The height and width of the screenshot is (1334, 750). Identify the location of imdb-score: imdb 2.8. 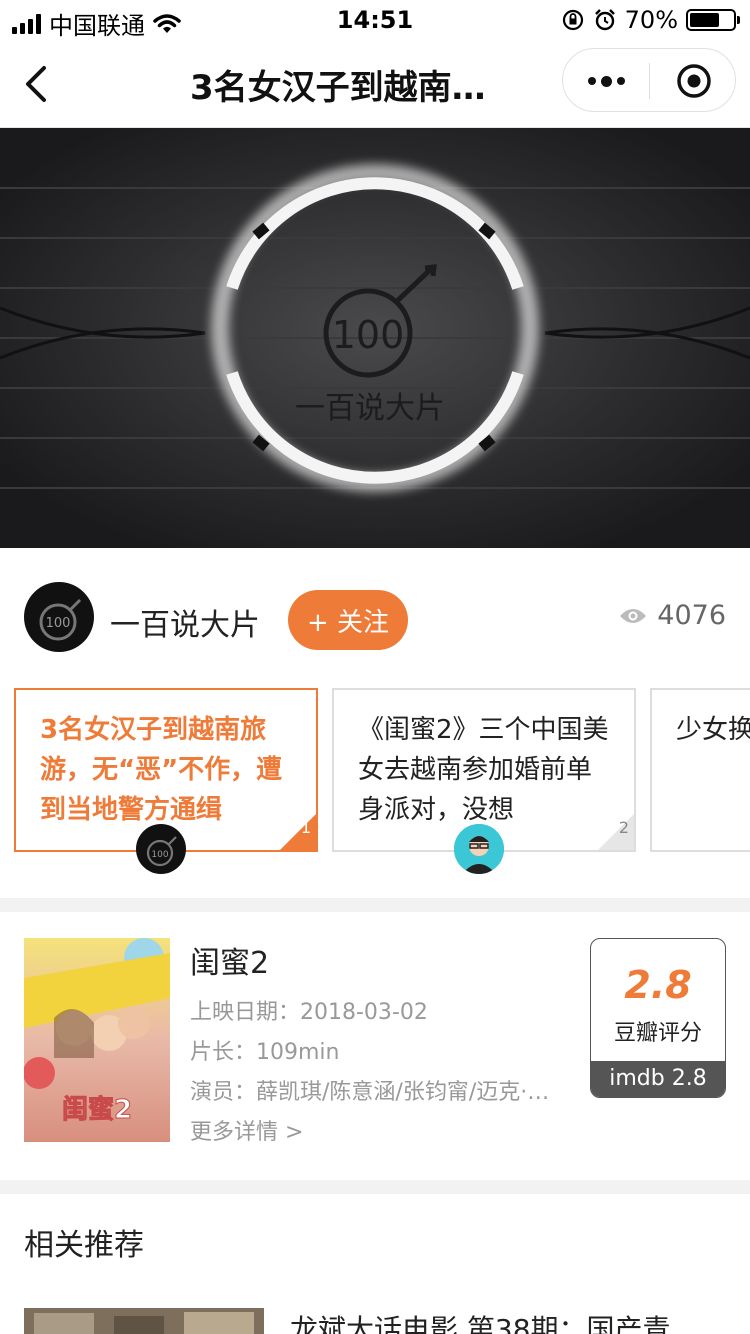
(658, 1079).